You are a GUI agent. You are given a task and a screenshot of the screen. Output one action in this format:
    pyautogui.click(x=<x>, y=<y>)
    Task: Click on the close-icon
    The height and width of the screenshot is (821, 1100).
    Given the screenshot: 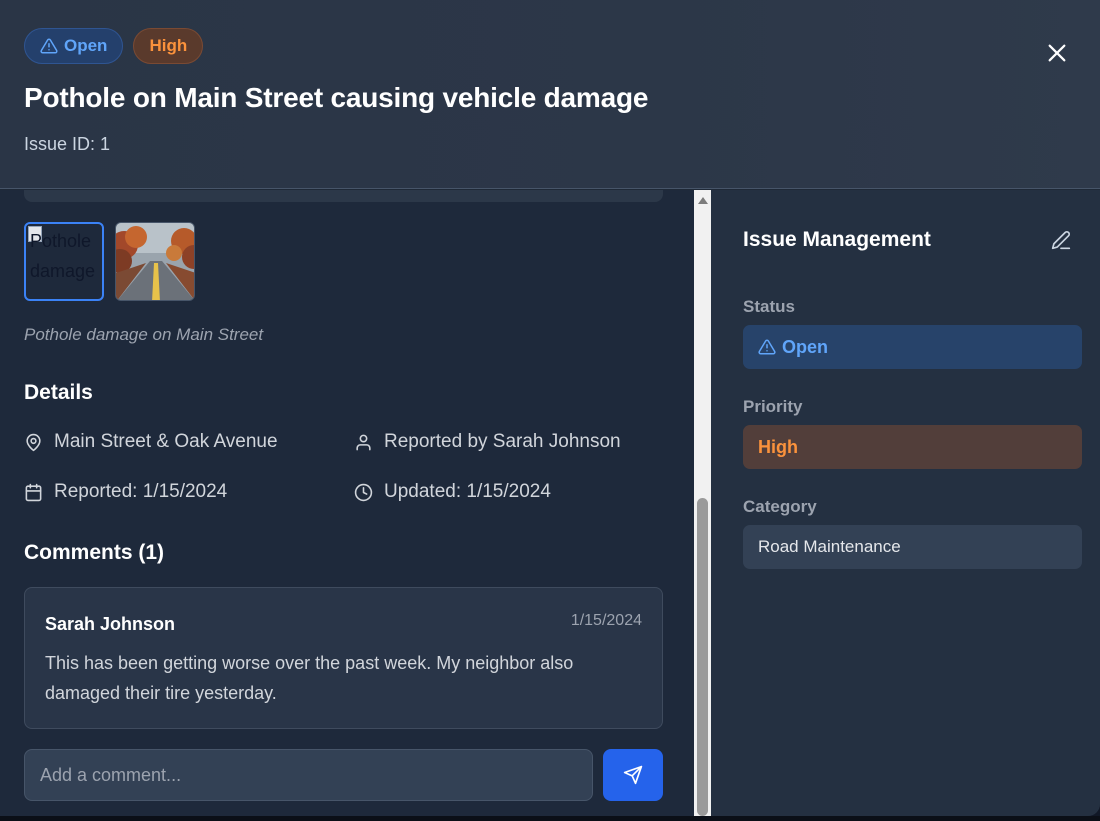 What is the action you would take?
    pyautogui.click(x=1057, y=53)
    